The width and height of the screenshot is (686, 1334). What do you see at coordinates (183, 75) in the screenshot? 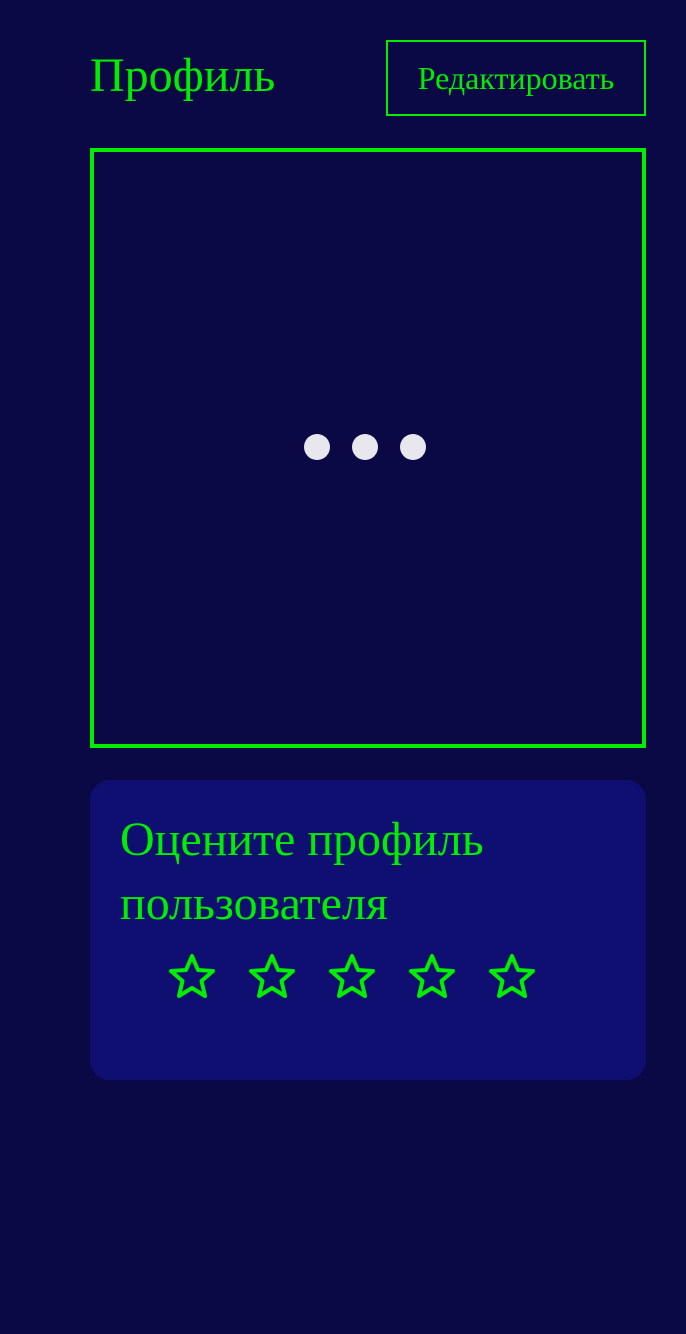
I see `page-title: Профиль` at bounding box center [183, 75].